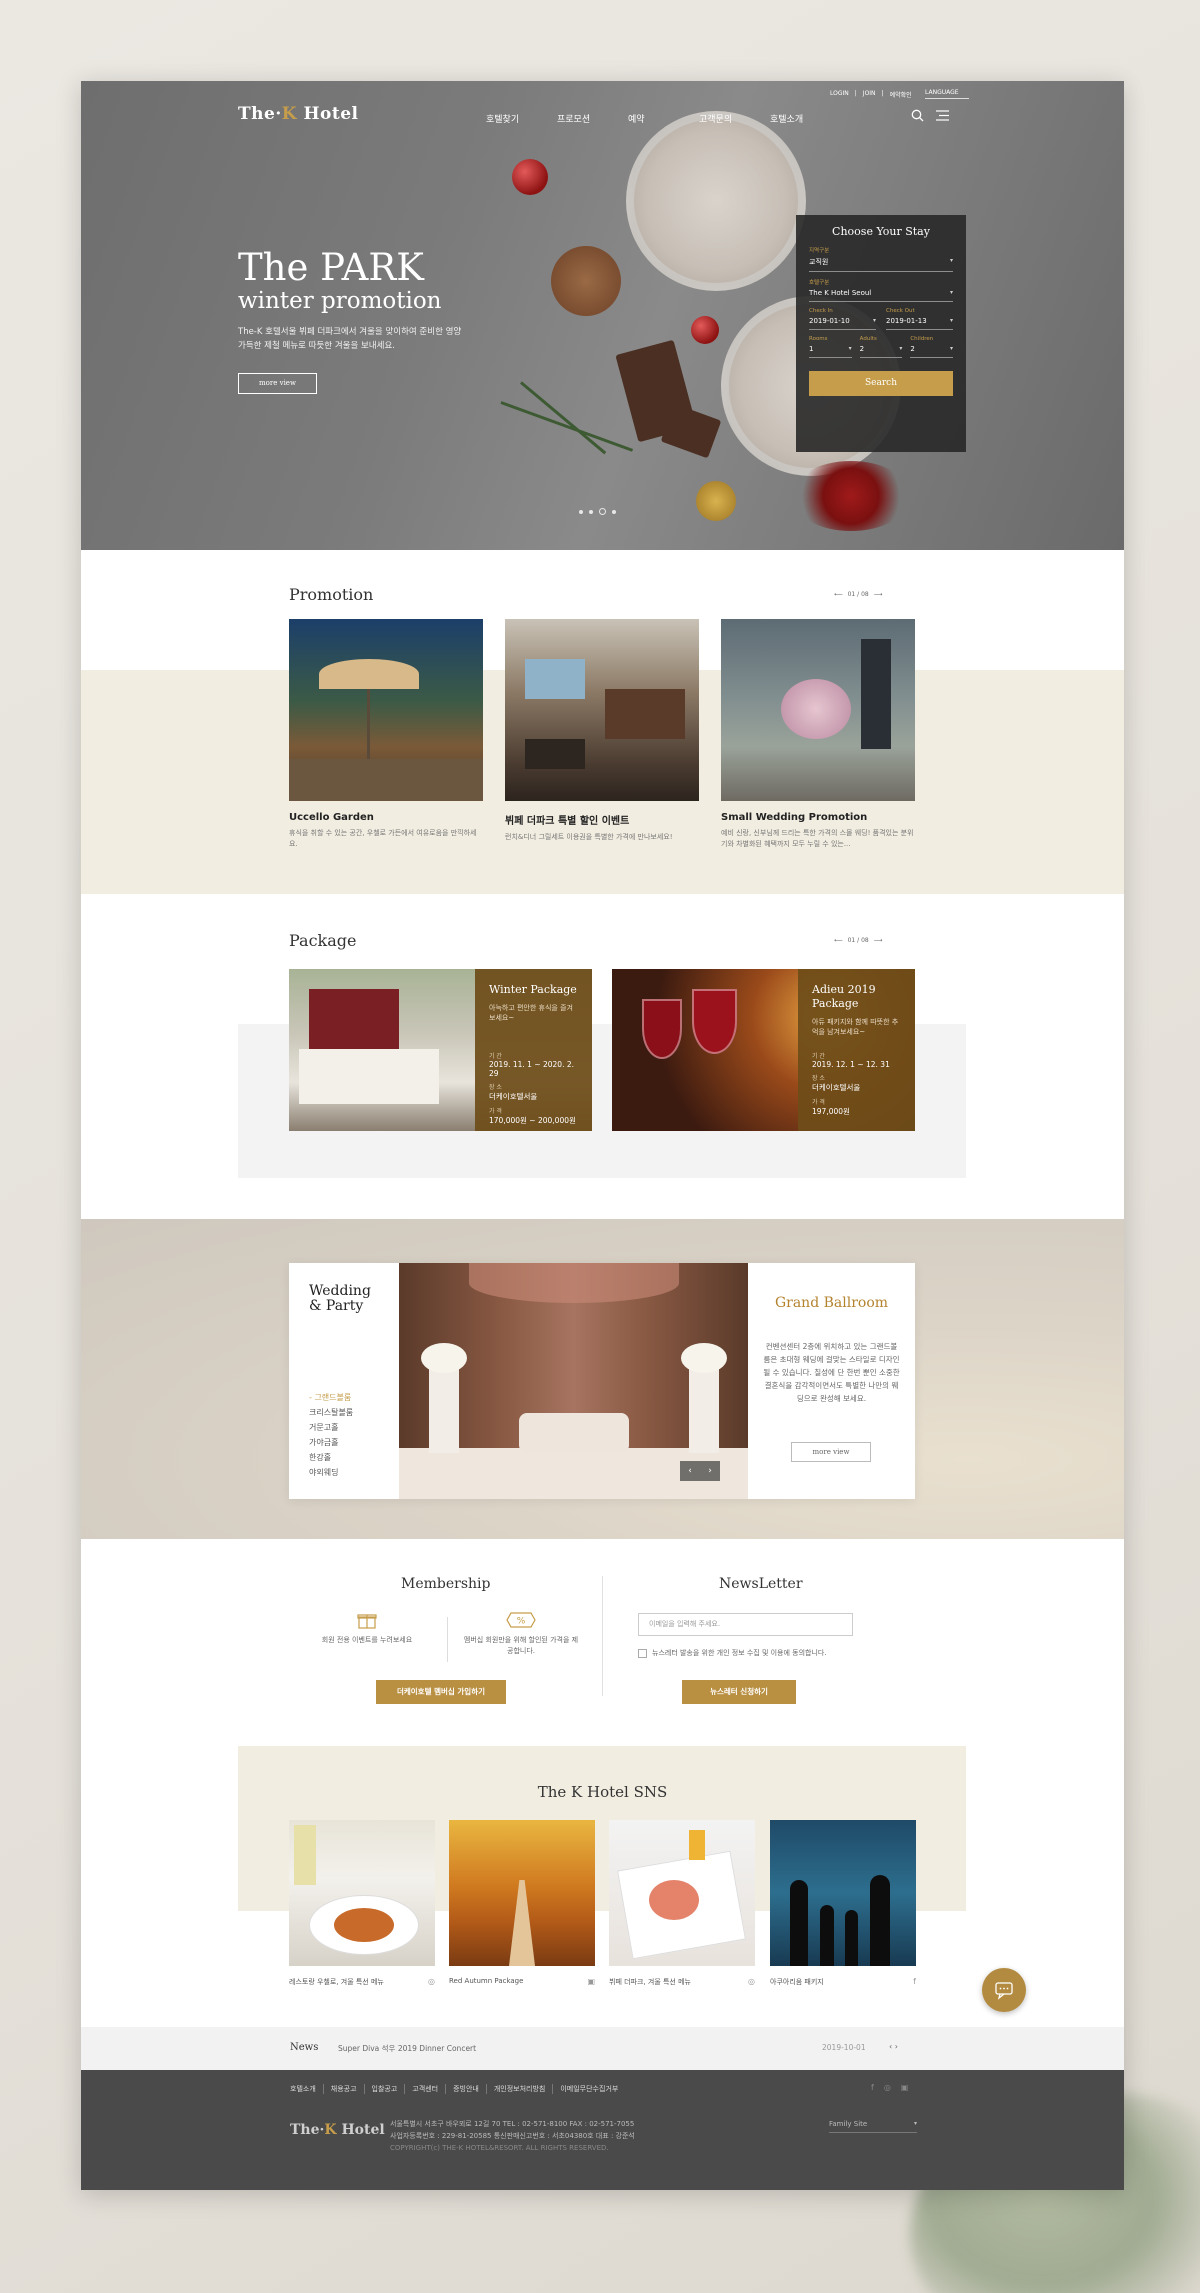 Image resolution: width=1200 pixels, height=2293 pixels. What do you see at coordinates (761, 1584) in the screenshot?
I see `newsletter-title: NewsLetter` at bounding box center [761, 1584].